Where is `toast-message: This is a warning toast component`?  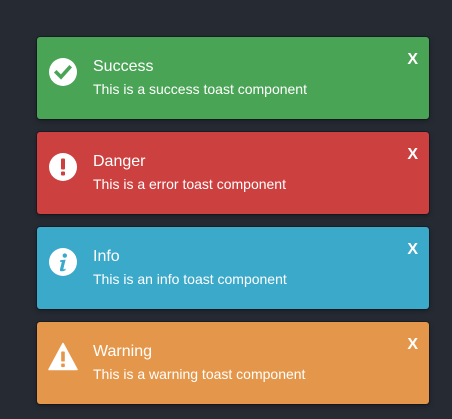 toast-message: This is a warning toast component is located at coordinates (199, 374).